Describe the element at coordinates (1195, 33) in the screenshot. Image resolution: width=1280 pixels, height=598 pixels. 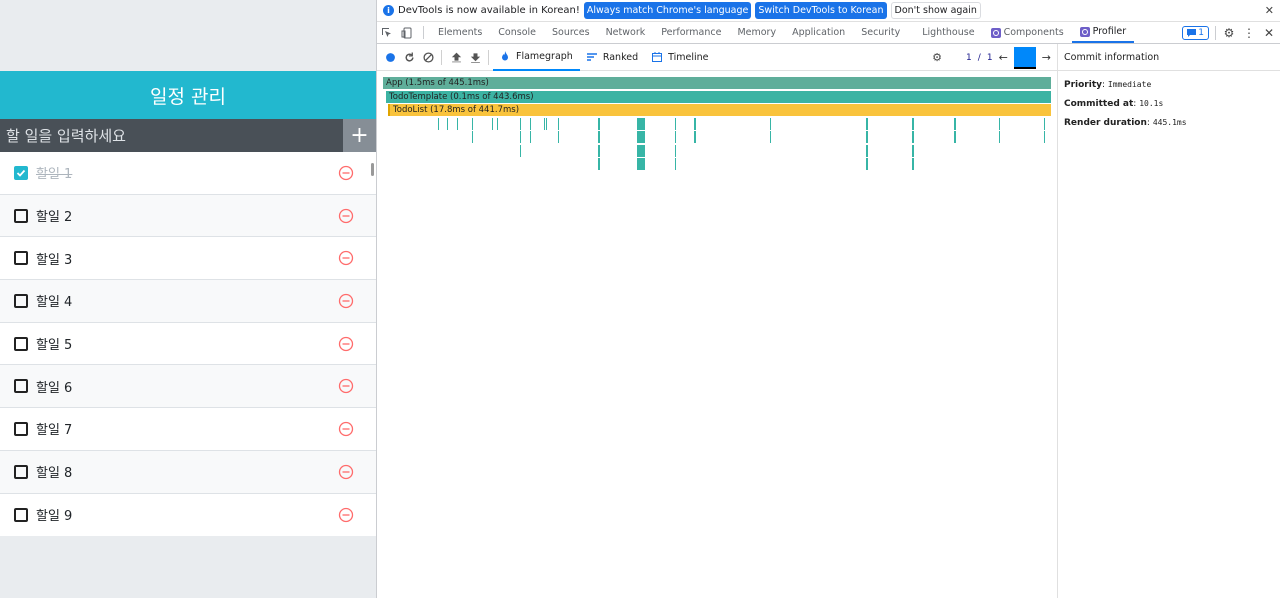
I see `issues-badge: 1` at that location.